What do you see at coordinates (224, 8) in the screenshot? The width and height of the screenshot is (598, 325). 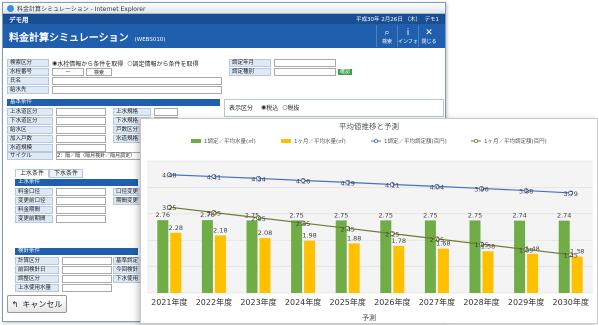 I see `window-titlebar: 料金計算シミュレーション - Internet Explorer` at bounding box center [224, 8].